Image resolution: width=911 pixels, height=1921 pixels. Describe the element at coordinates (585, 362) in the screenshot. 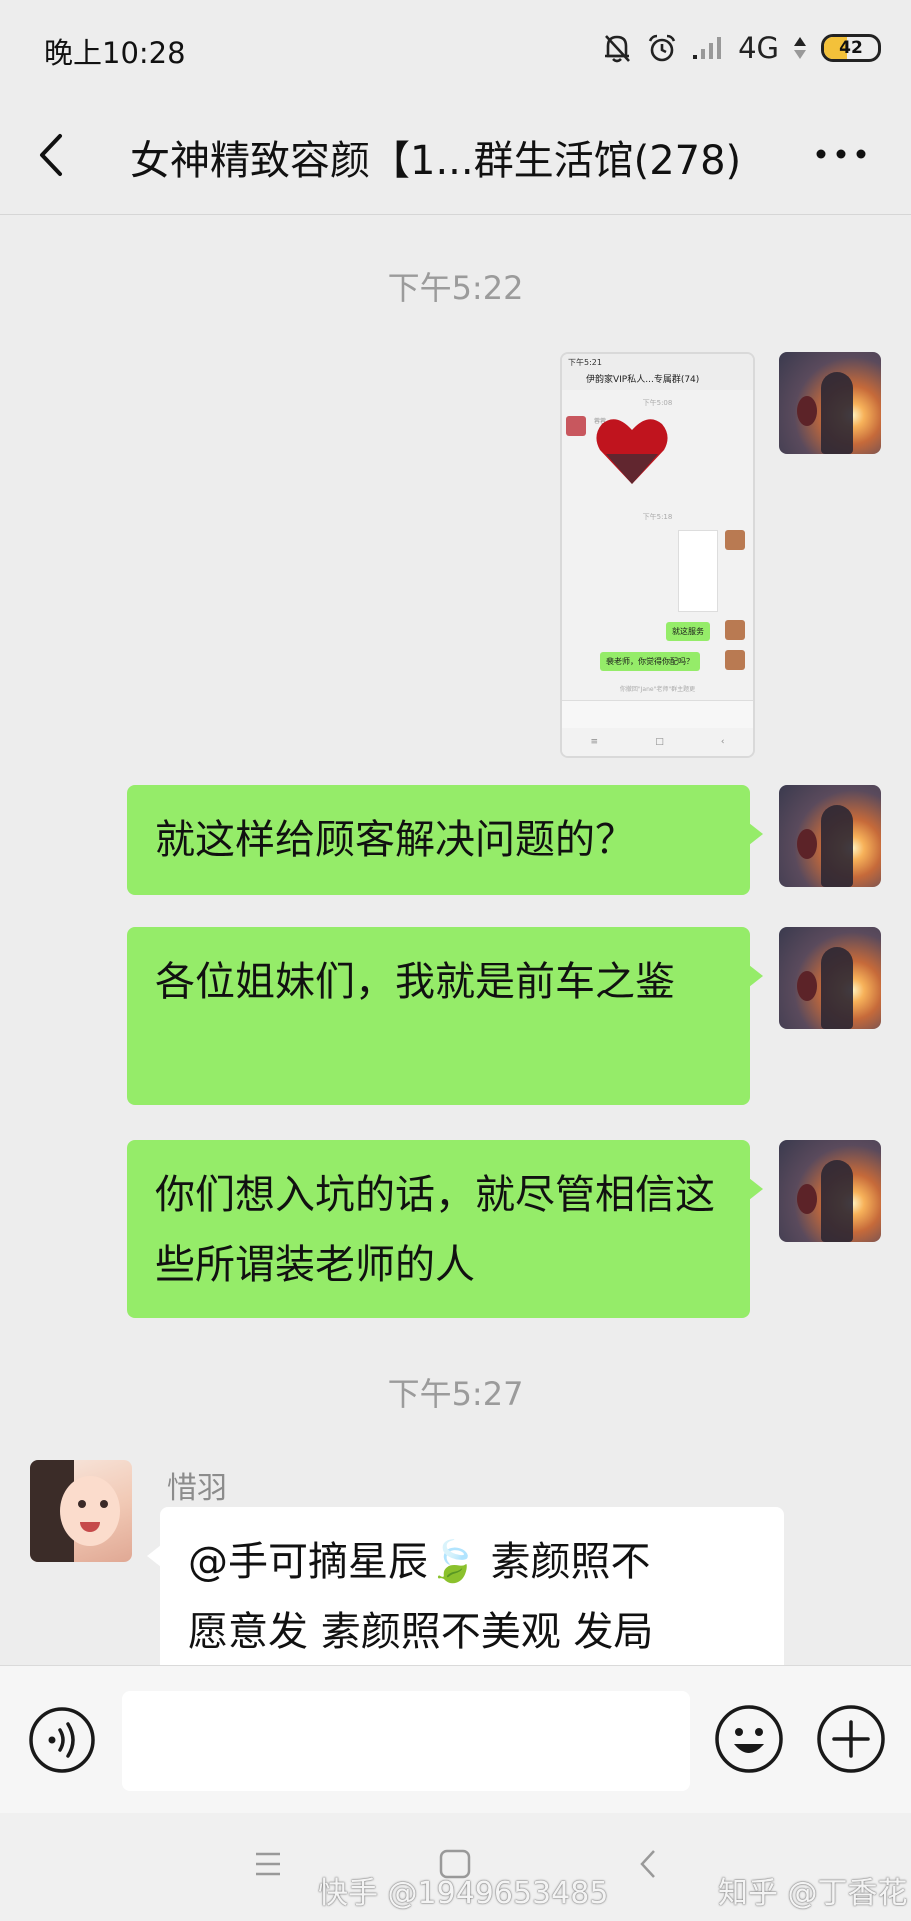

I see `mini-status-time: 下午5:21` at that location.